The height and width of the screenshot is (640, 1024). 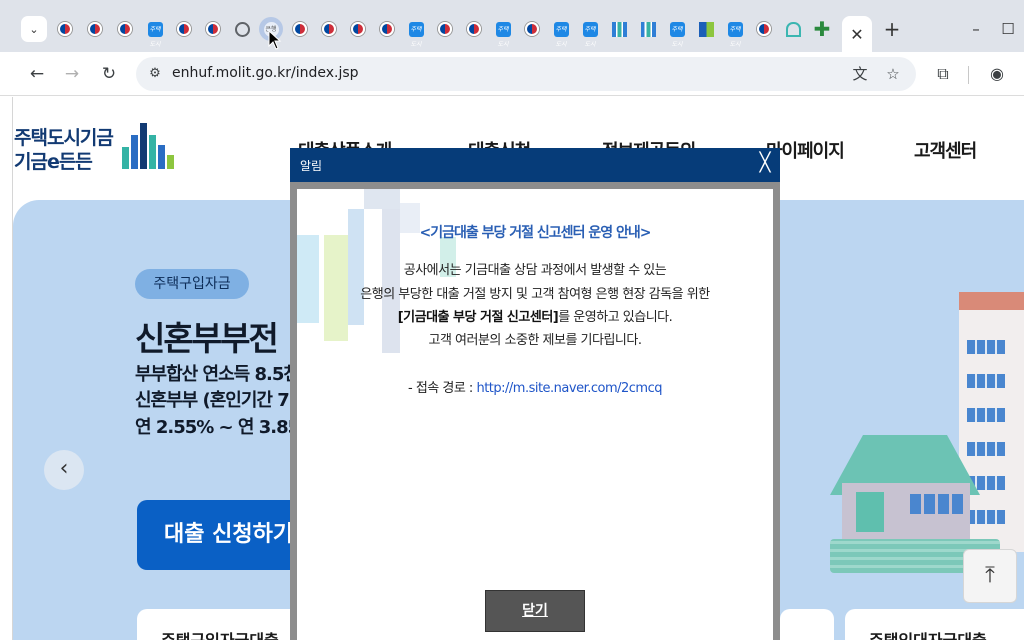 I want to click on notice-center-name: [기금대출 부당 거절 신고센터], so click(x=478, y=317).